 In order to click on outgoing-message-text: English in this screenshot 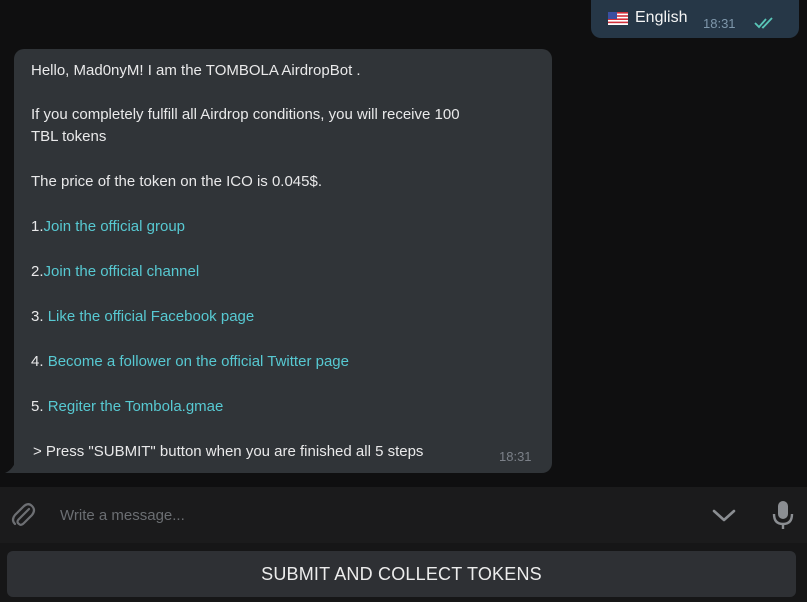, I will do `click(661, 17)`.